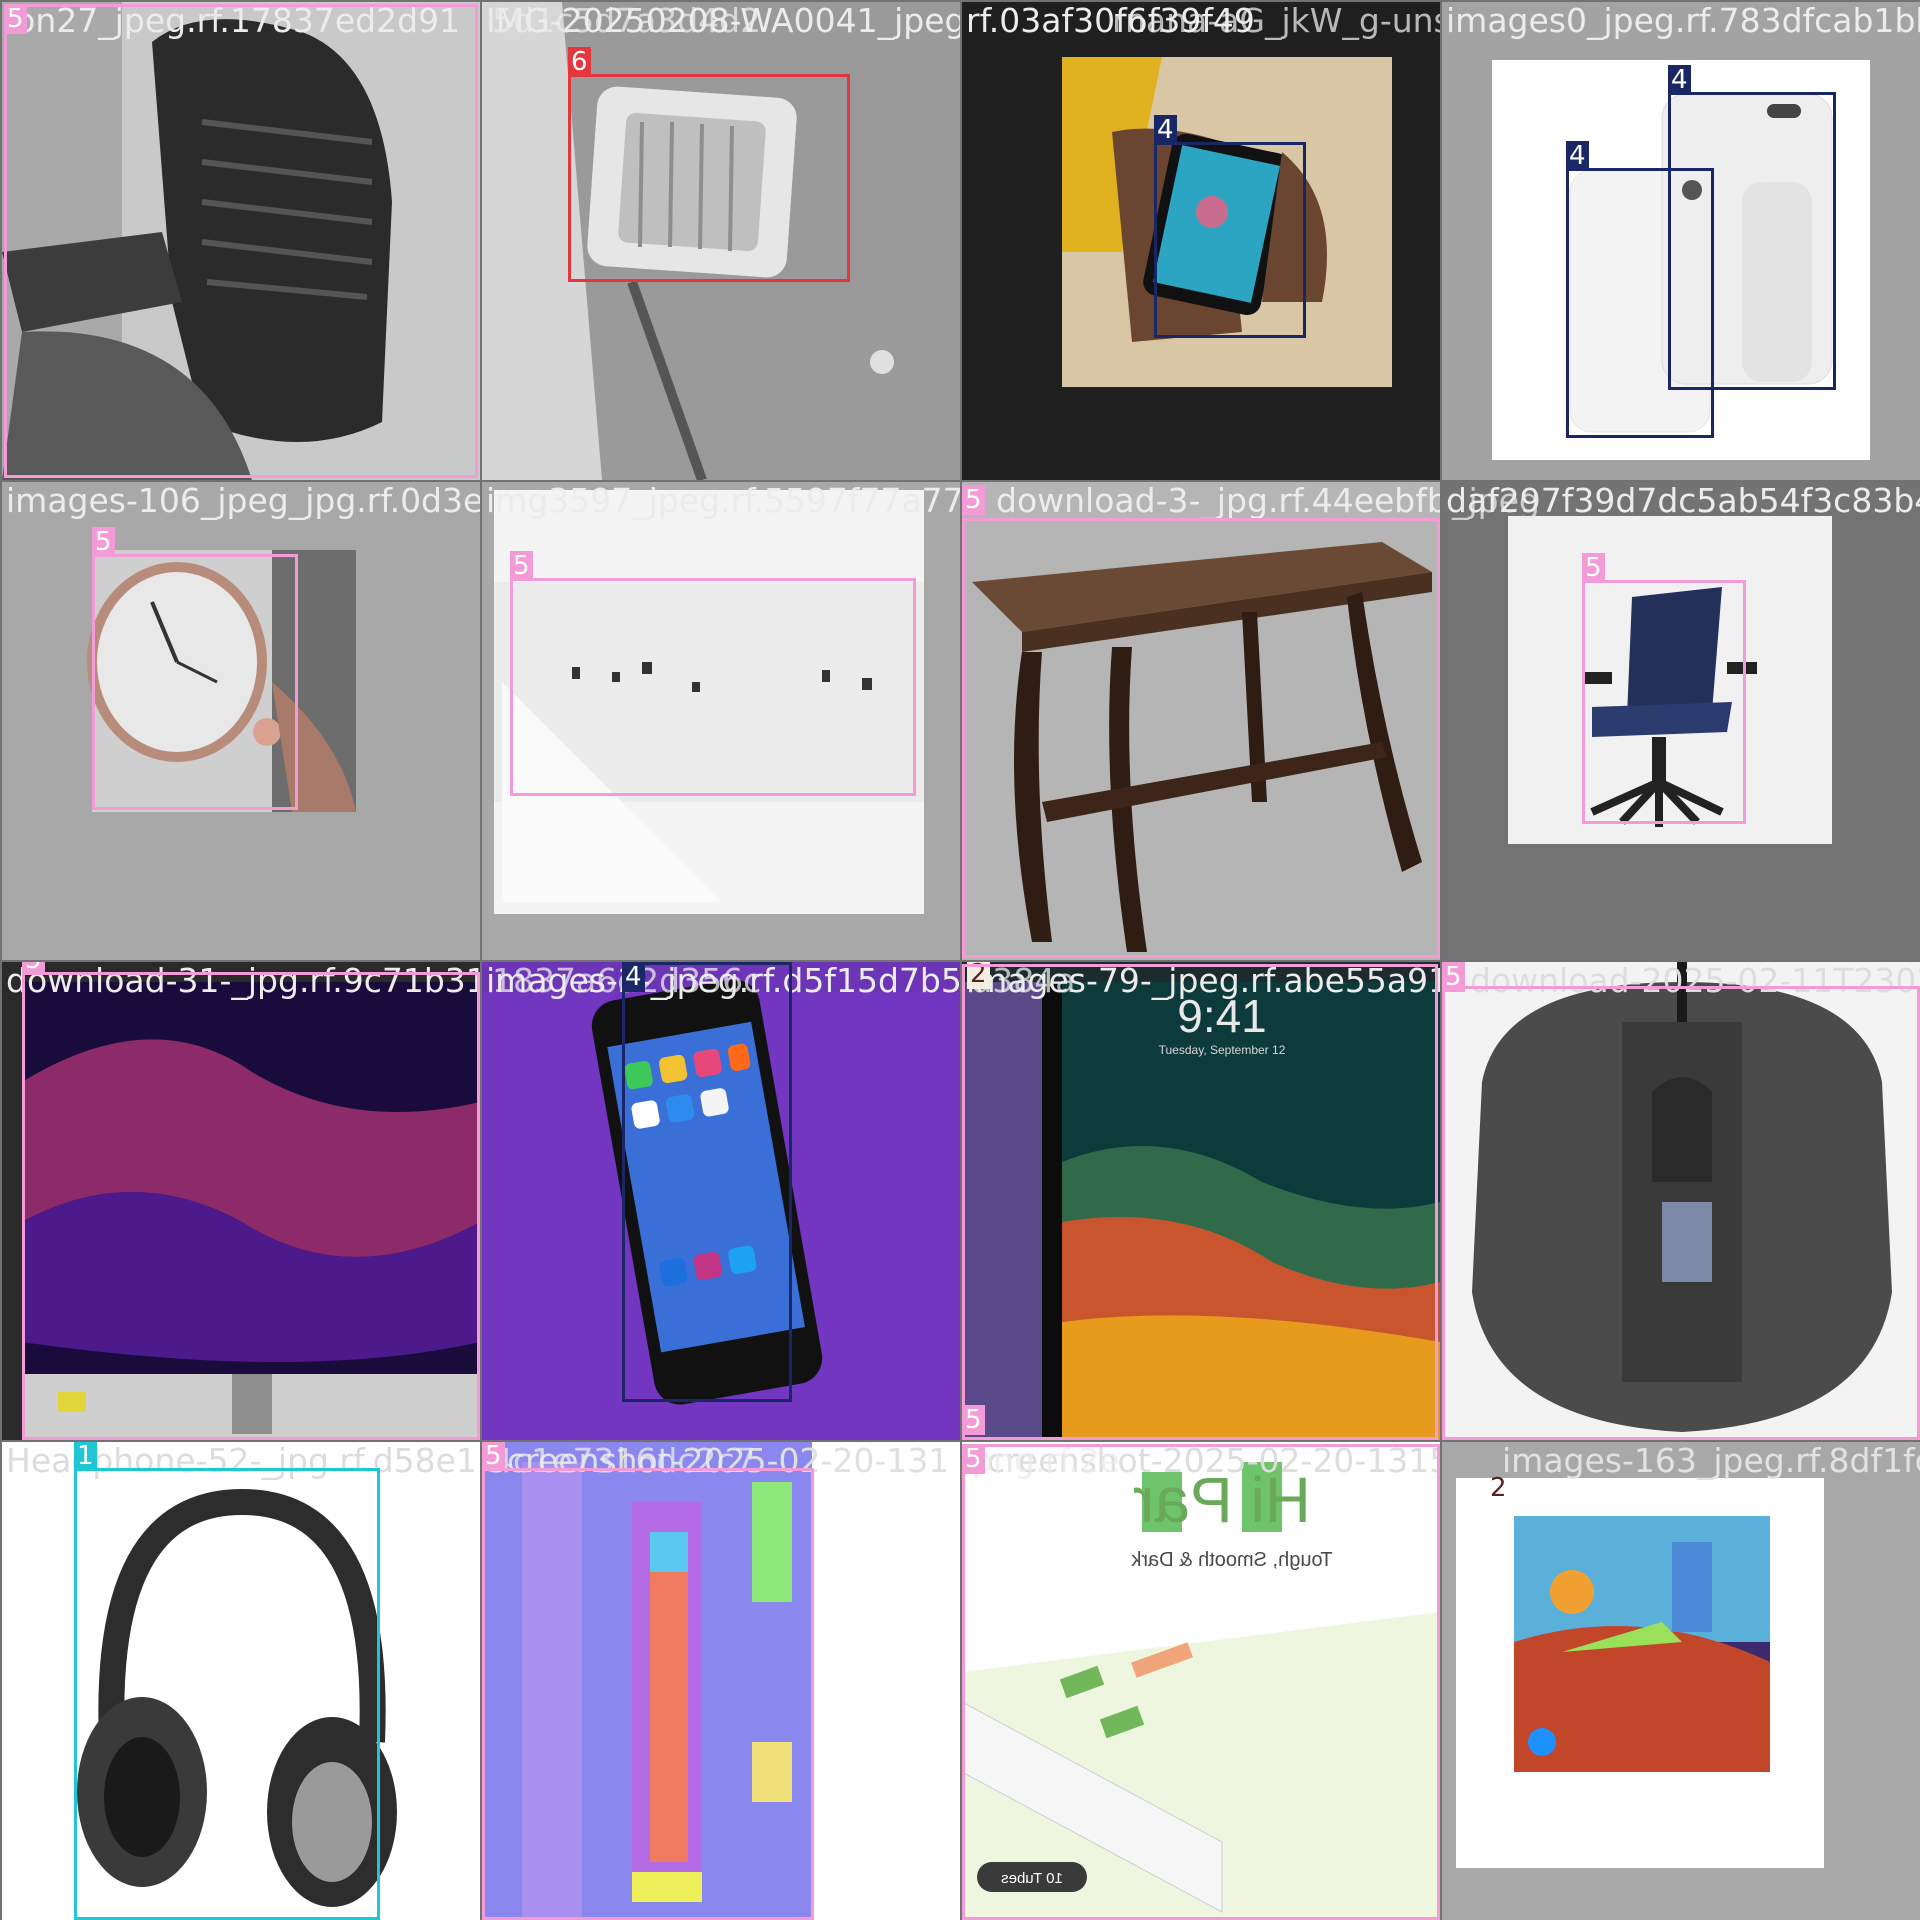 Image resolution: width=1920 pixels, height=1920 pixels. I want to click on bbox-class-6: 6, so click(709, 164).